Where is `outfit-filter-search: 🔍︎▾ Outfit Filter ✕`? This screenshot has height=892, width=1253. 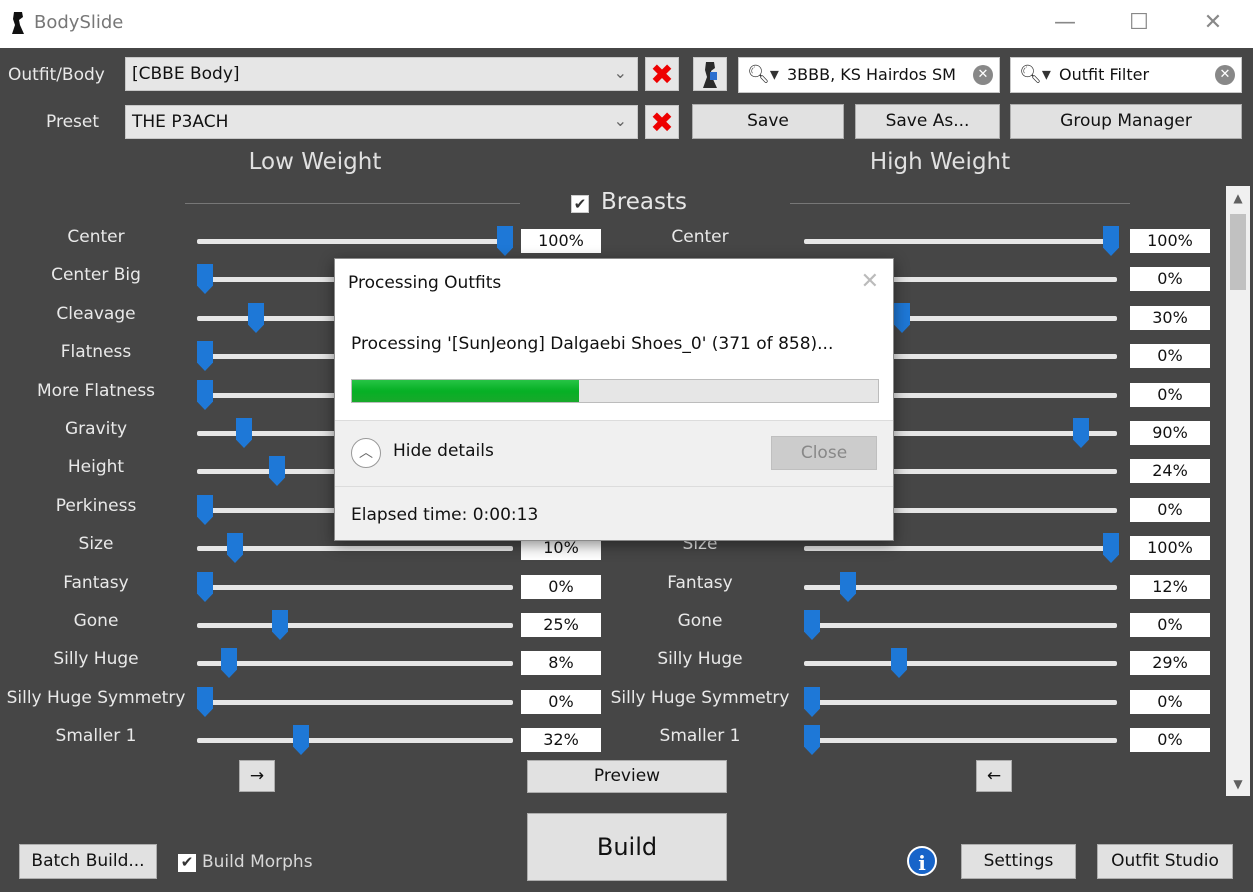
outfit-filter-search: 🔍︎▾ Outfit Filter ✕ is located at coordinates (1126, 75).